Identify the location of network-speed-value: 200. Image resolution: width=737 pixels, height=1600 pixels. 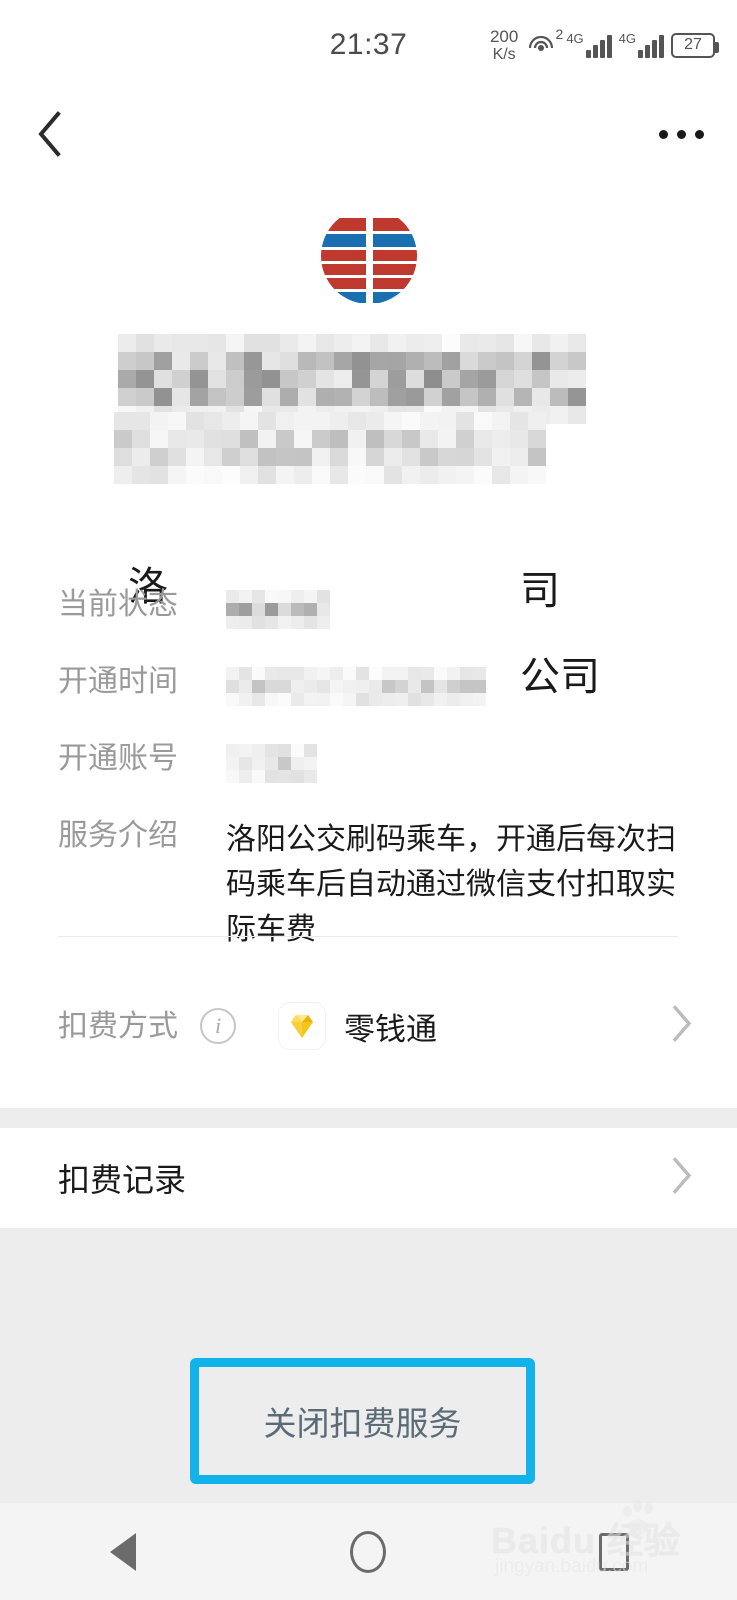
(504, 36).